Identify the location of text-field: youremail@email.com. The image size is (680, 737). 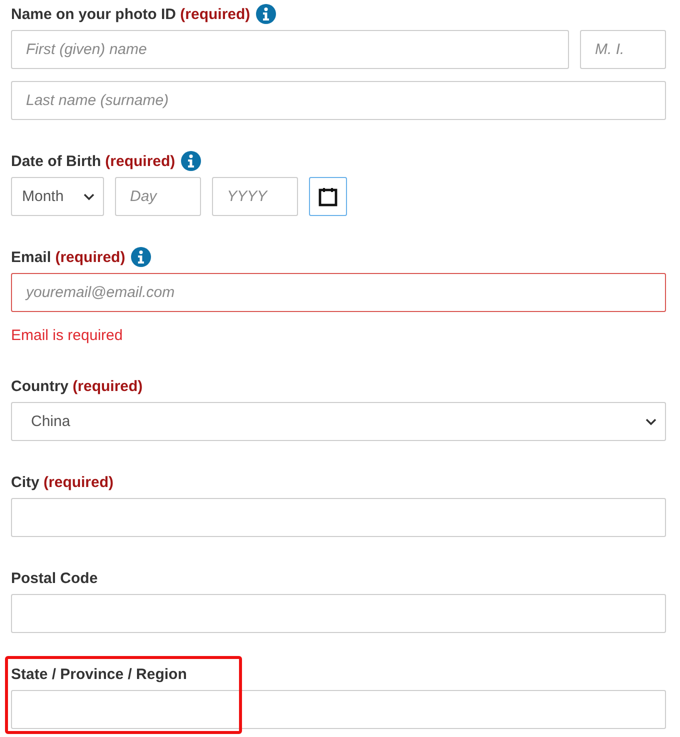
(338, 292).